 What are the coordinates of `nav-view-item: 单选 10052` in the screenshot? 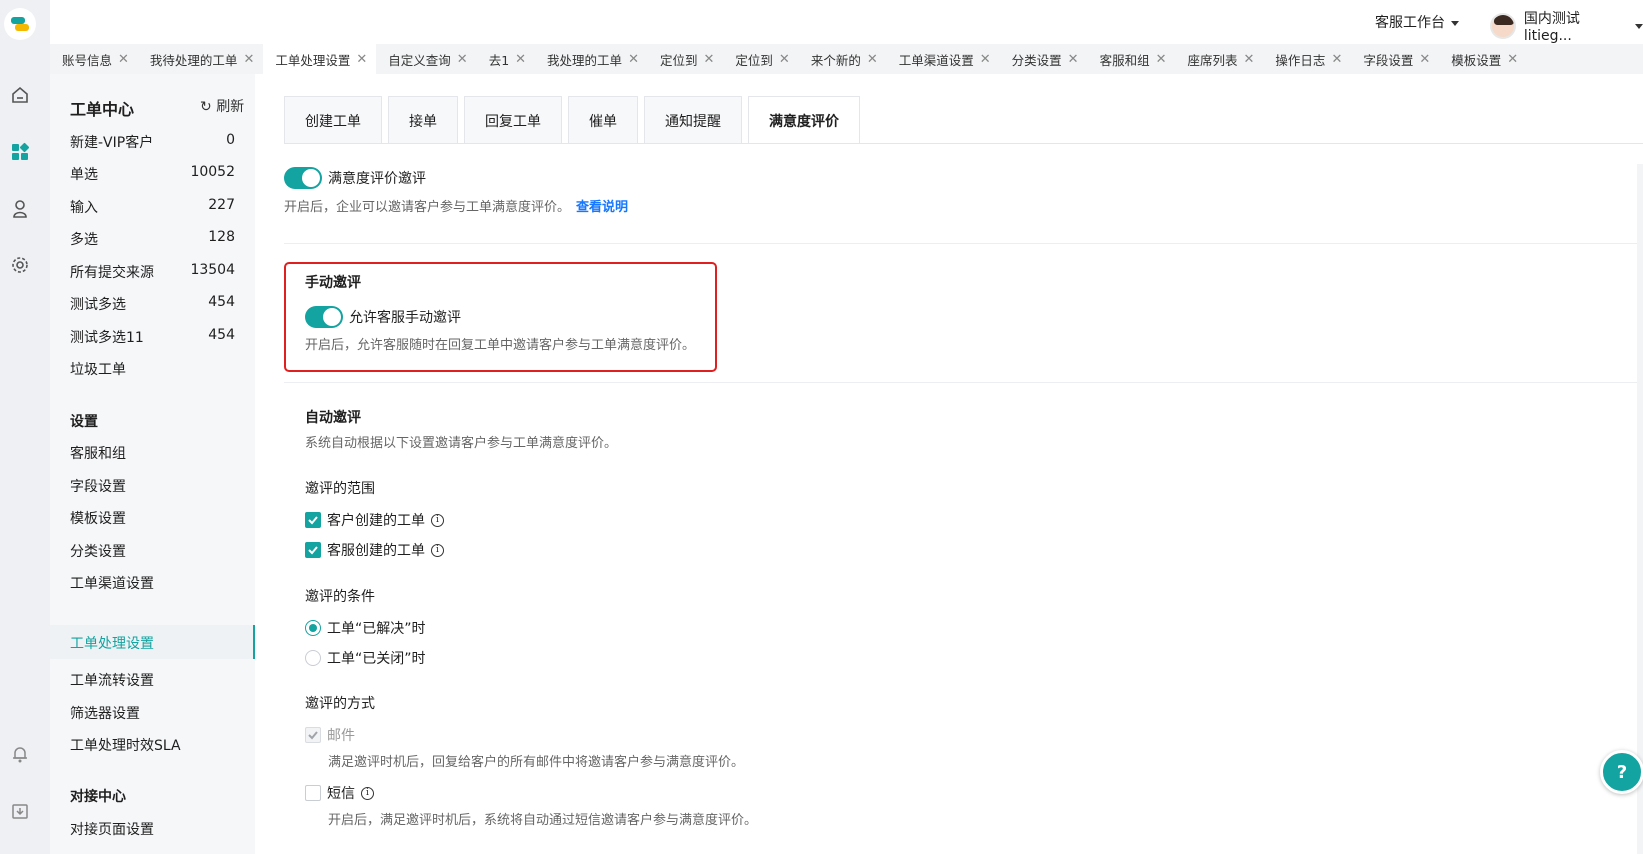 It's located at (152, 174).